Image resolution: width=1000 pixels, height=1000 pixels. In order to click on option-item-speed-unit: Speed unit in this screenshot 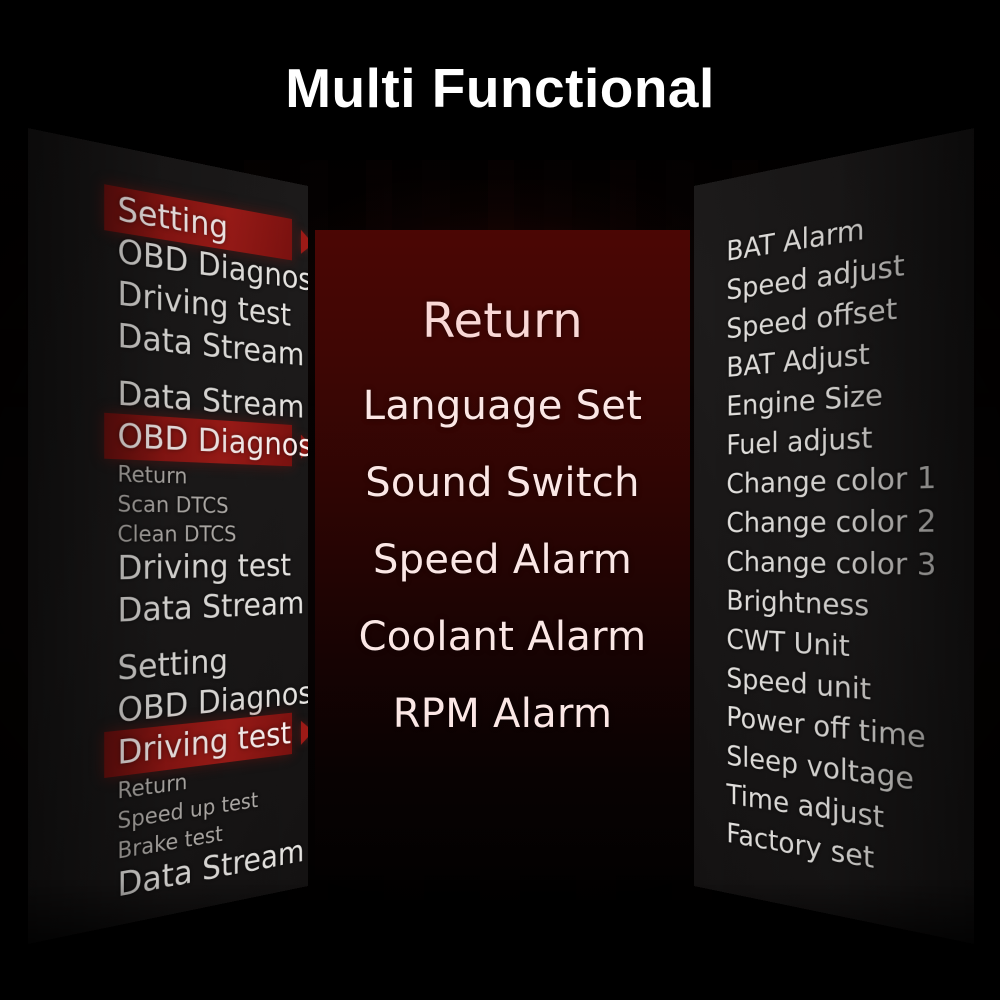, I will do `click(798, 684)`.